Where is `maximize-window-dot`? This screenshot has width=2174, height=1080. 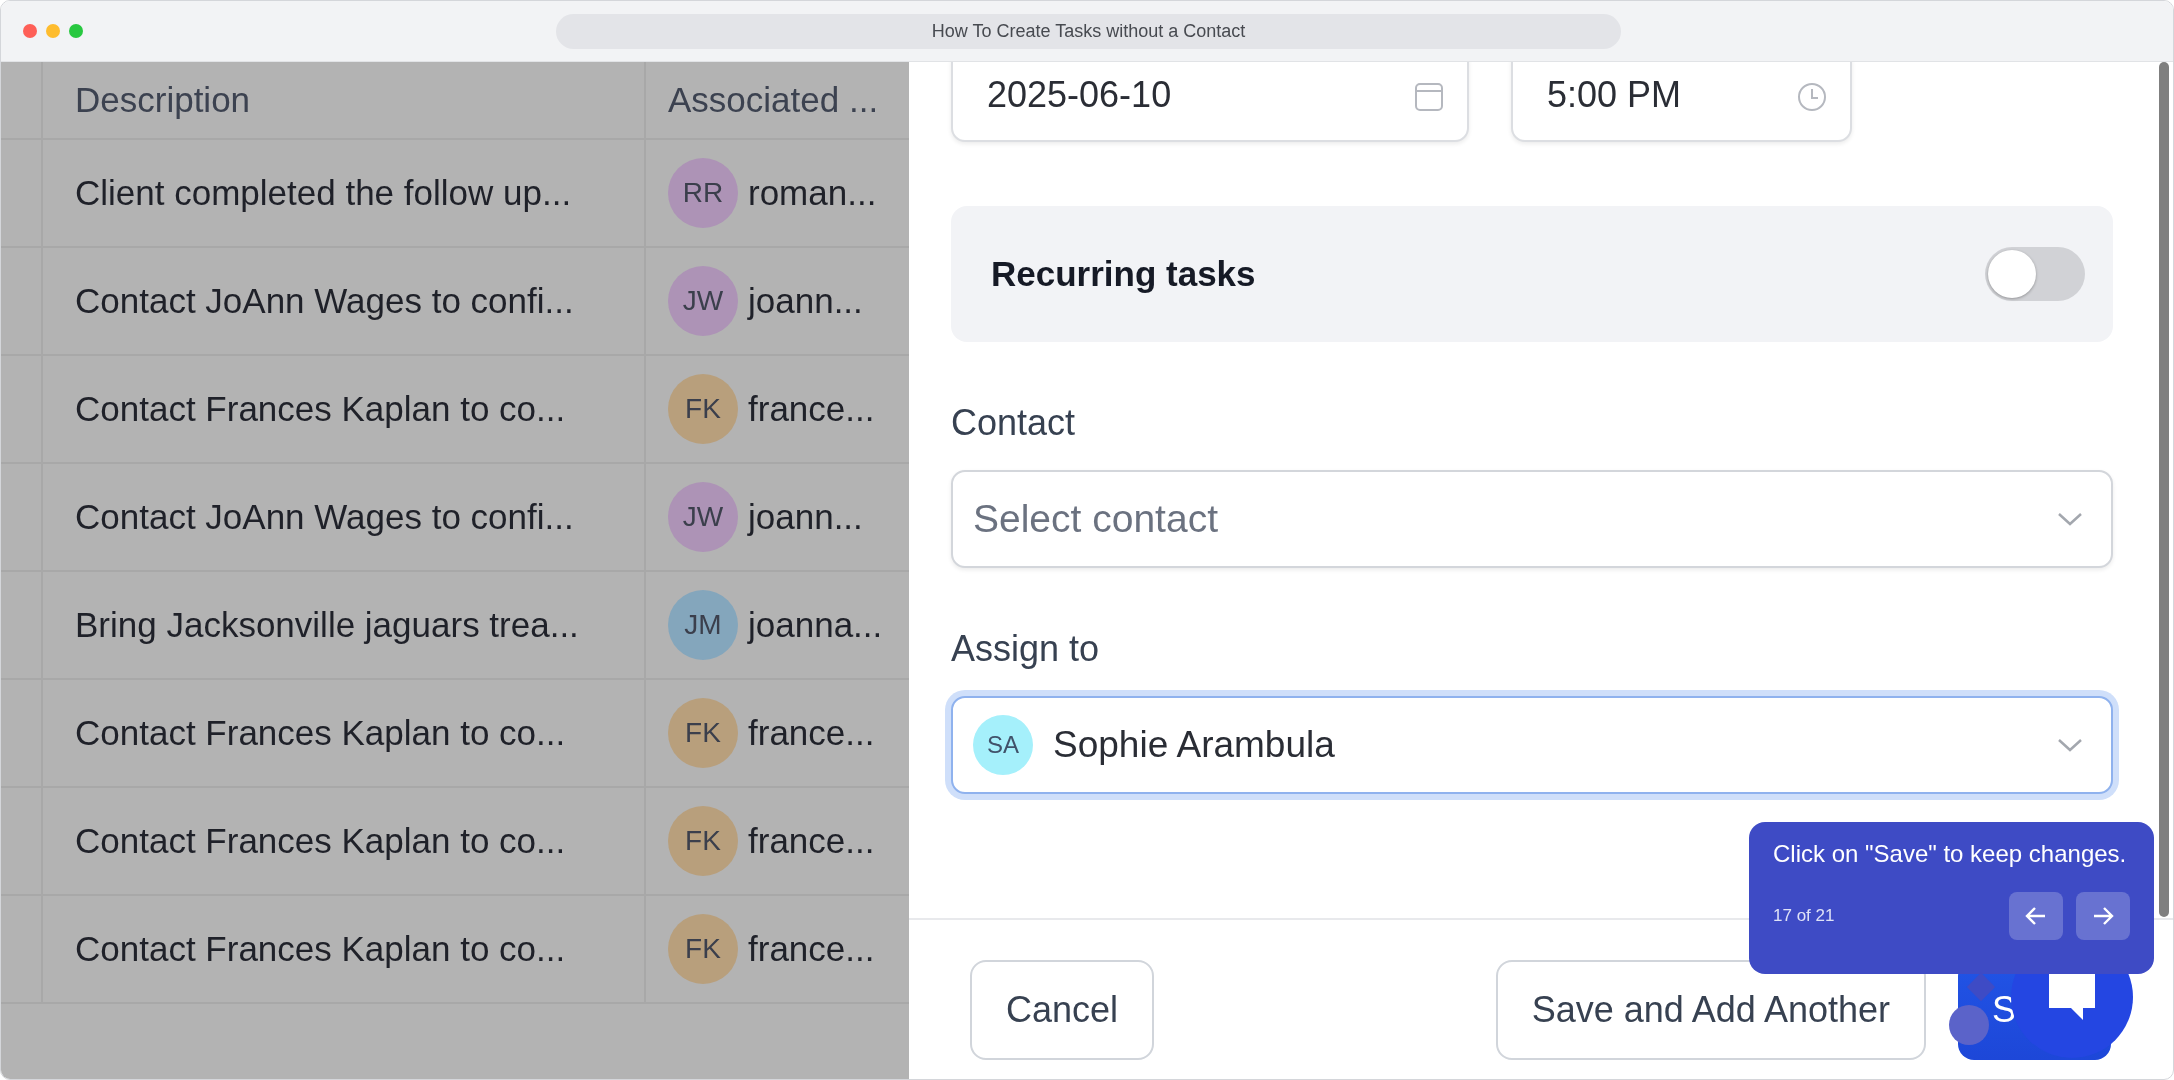
maximize-window-dot is located at coordinates (76, 31).